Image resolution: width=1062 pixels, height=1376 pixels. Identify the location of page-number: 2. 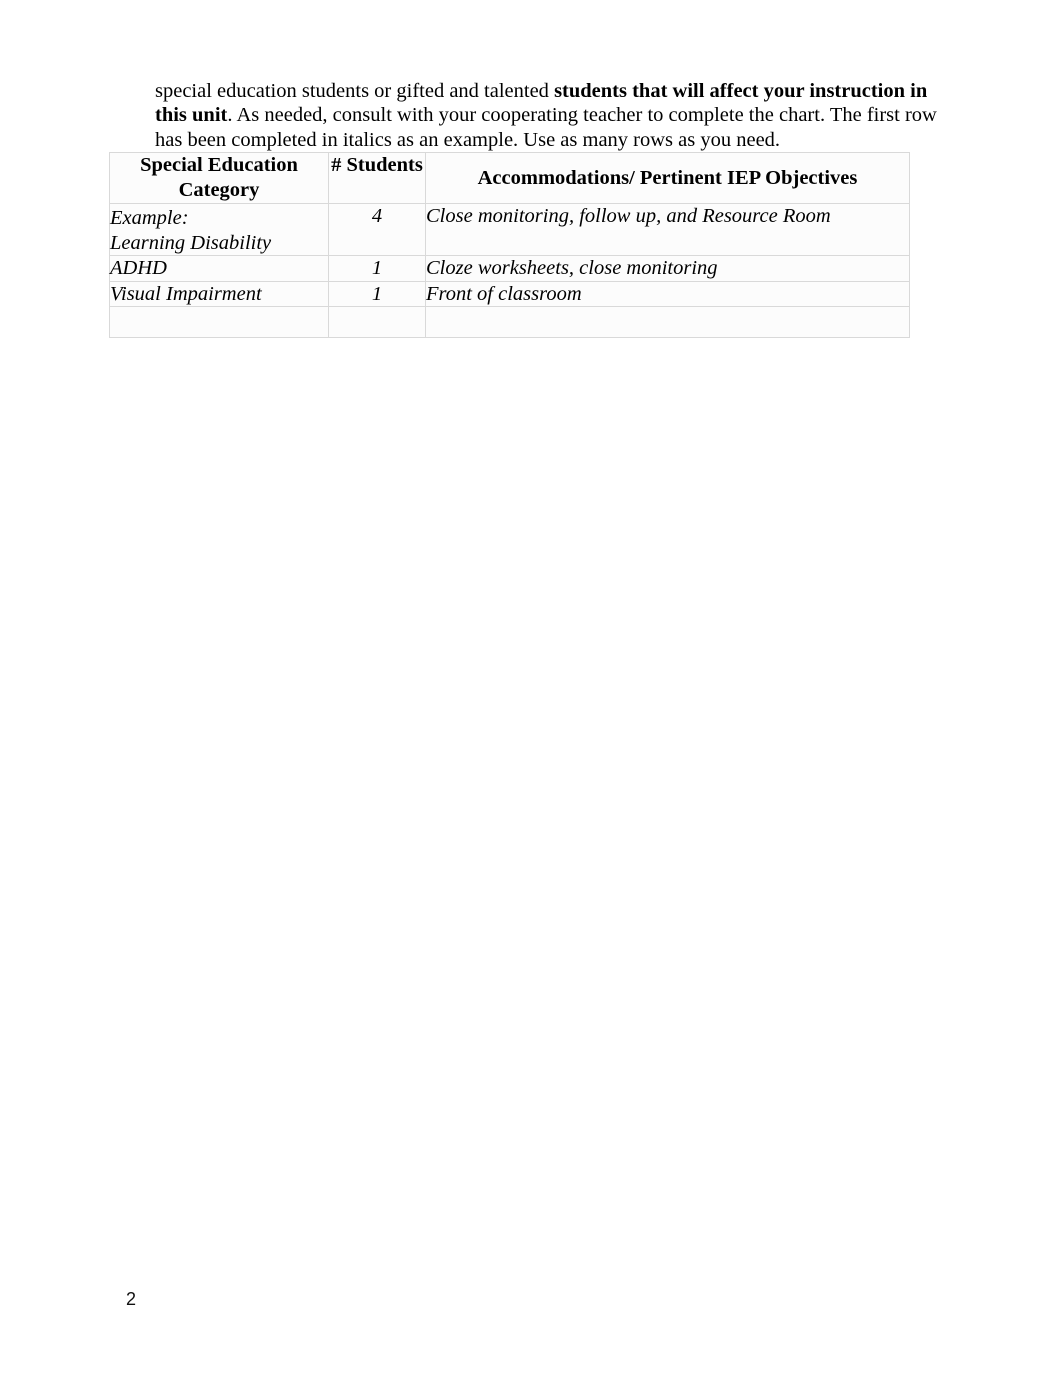
(131, 1299).